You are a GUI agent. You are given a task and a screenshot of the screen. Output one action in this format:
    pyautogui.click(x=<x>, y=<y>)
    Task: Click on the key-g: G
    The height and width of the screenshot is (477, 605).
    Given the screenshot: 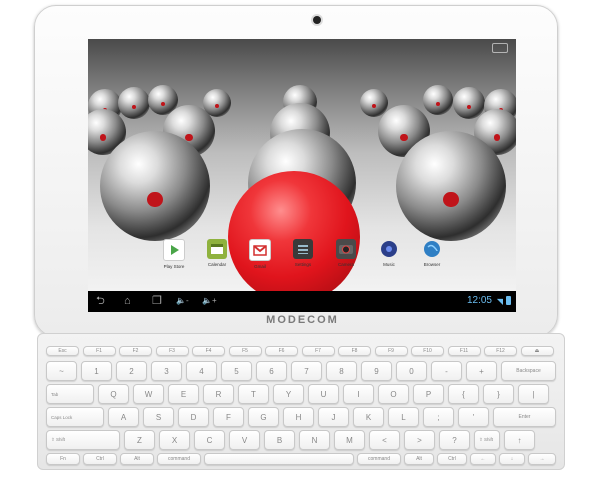 What is the action you would take?
    pyautogui.click(x=263, y=417)
    